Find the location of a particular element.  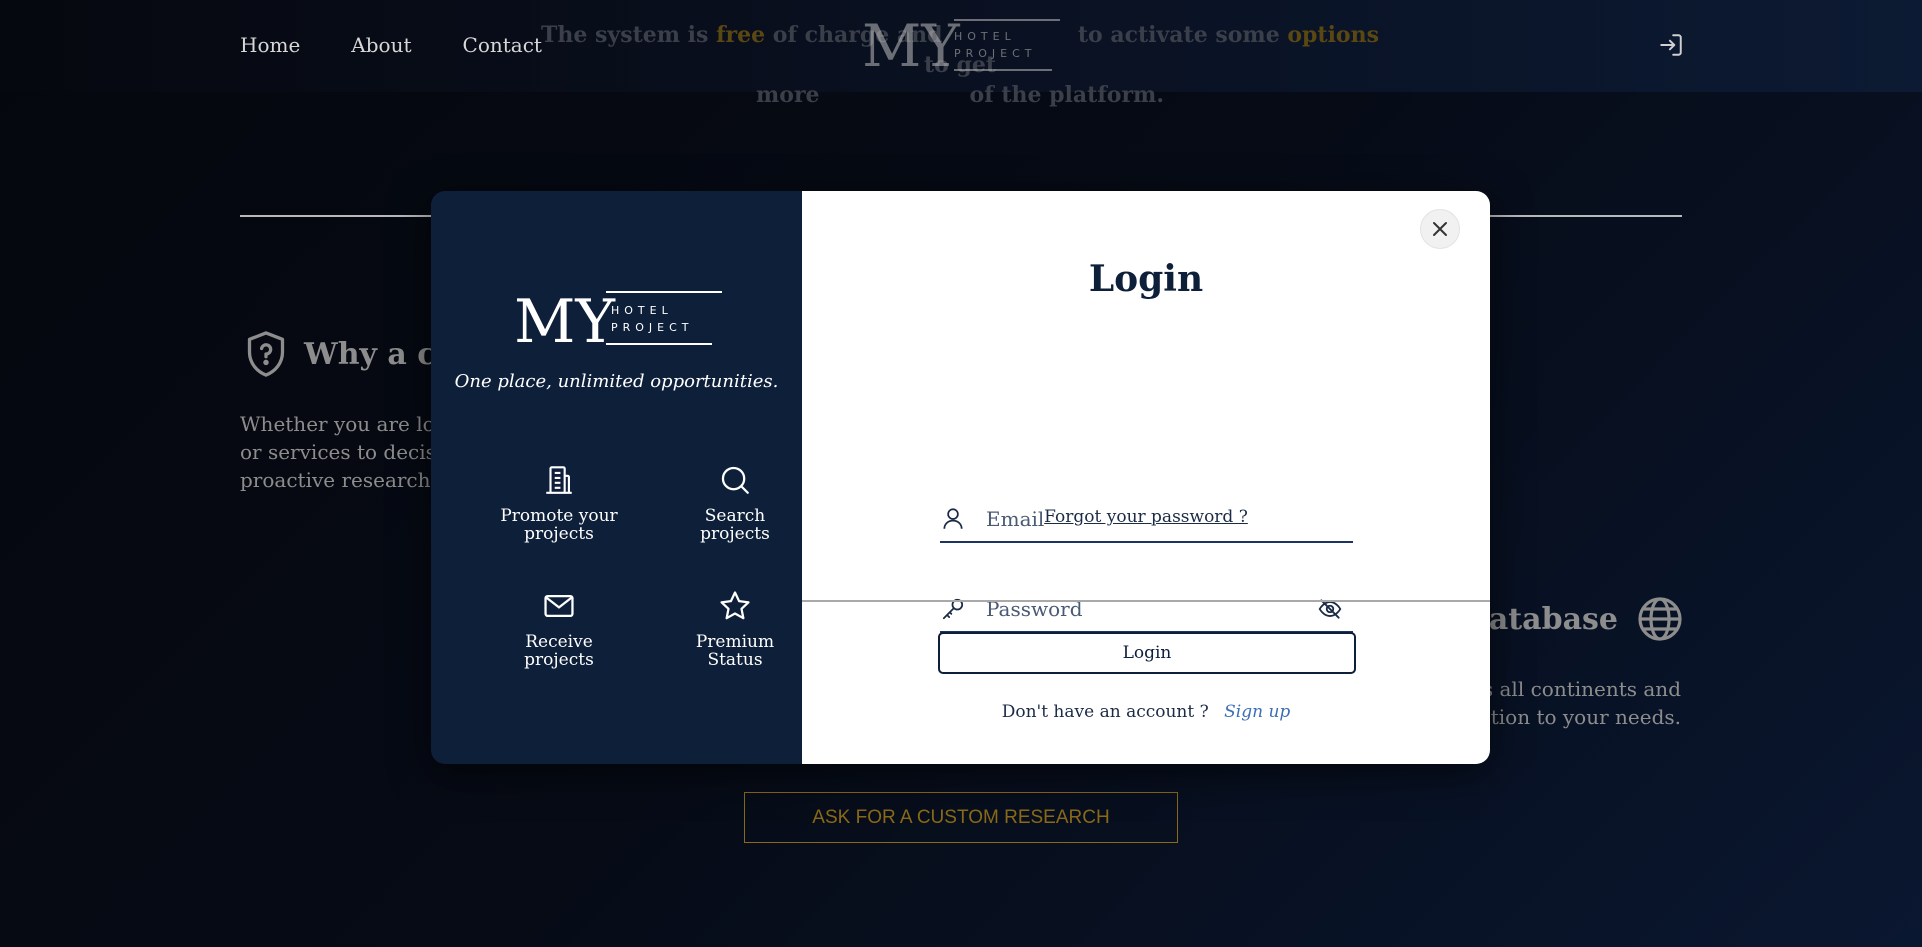

feature-label: Receive is located at coordinates (559, 642).